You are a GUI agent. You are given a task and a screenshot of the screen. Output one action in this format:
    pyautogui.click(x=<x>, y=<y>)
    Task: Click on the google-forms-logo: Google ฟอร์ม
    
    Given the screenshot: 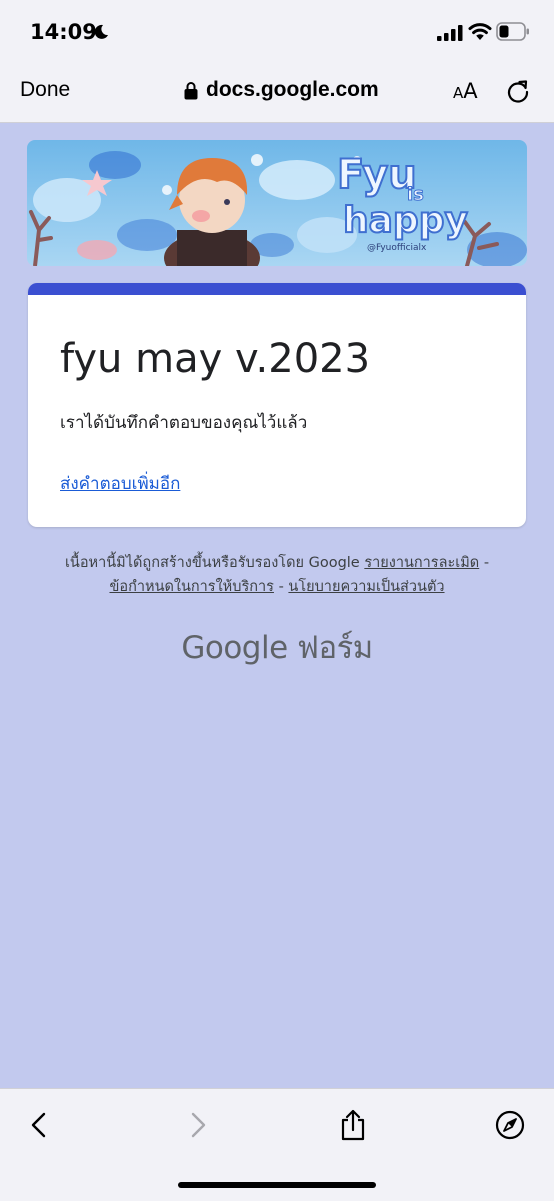 What is the action you would take?
    pyautogui.click(x=277, y=647)
    